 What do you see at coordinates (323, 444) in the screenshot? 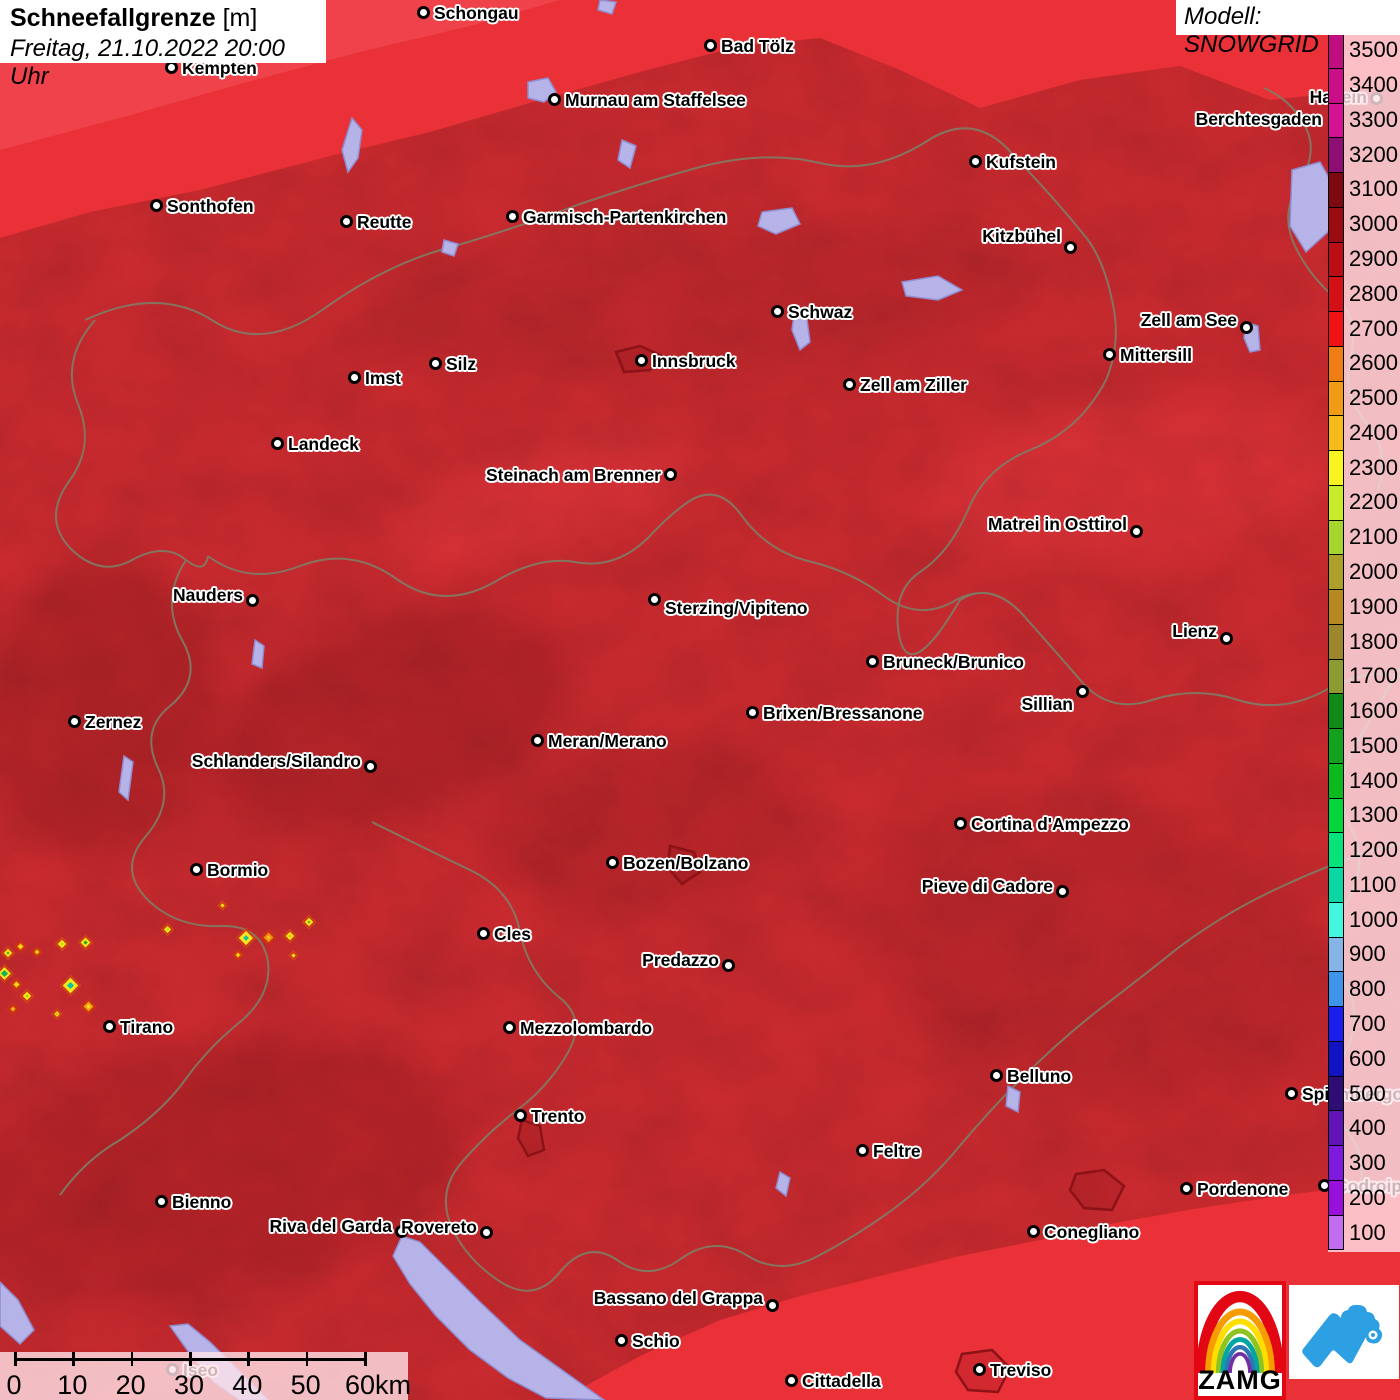
I see `city-label: Landeck` at bounding box center [323, 444].